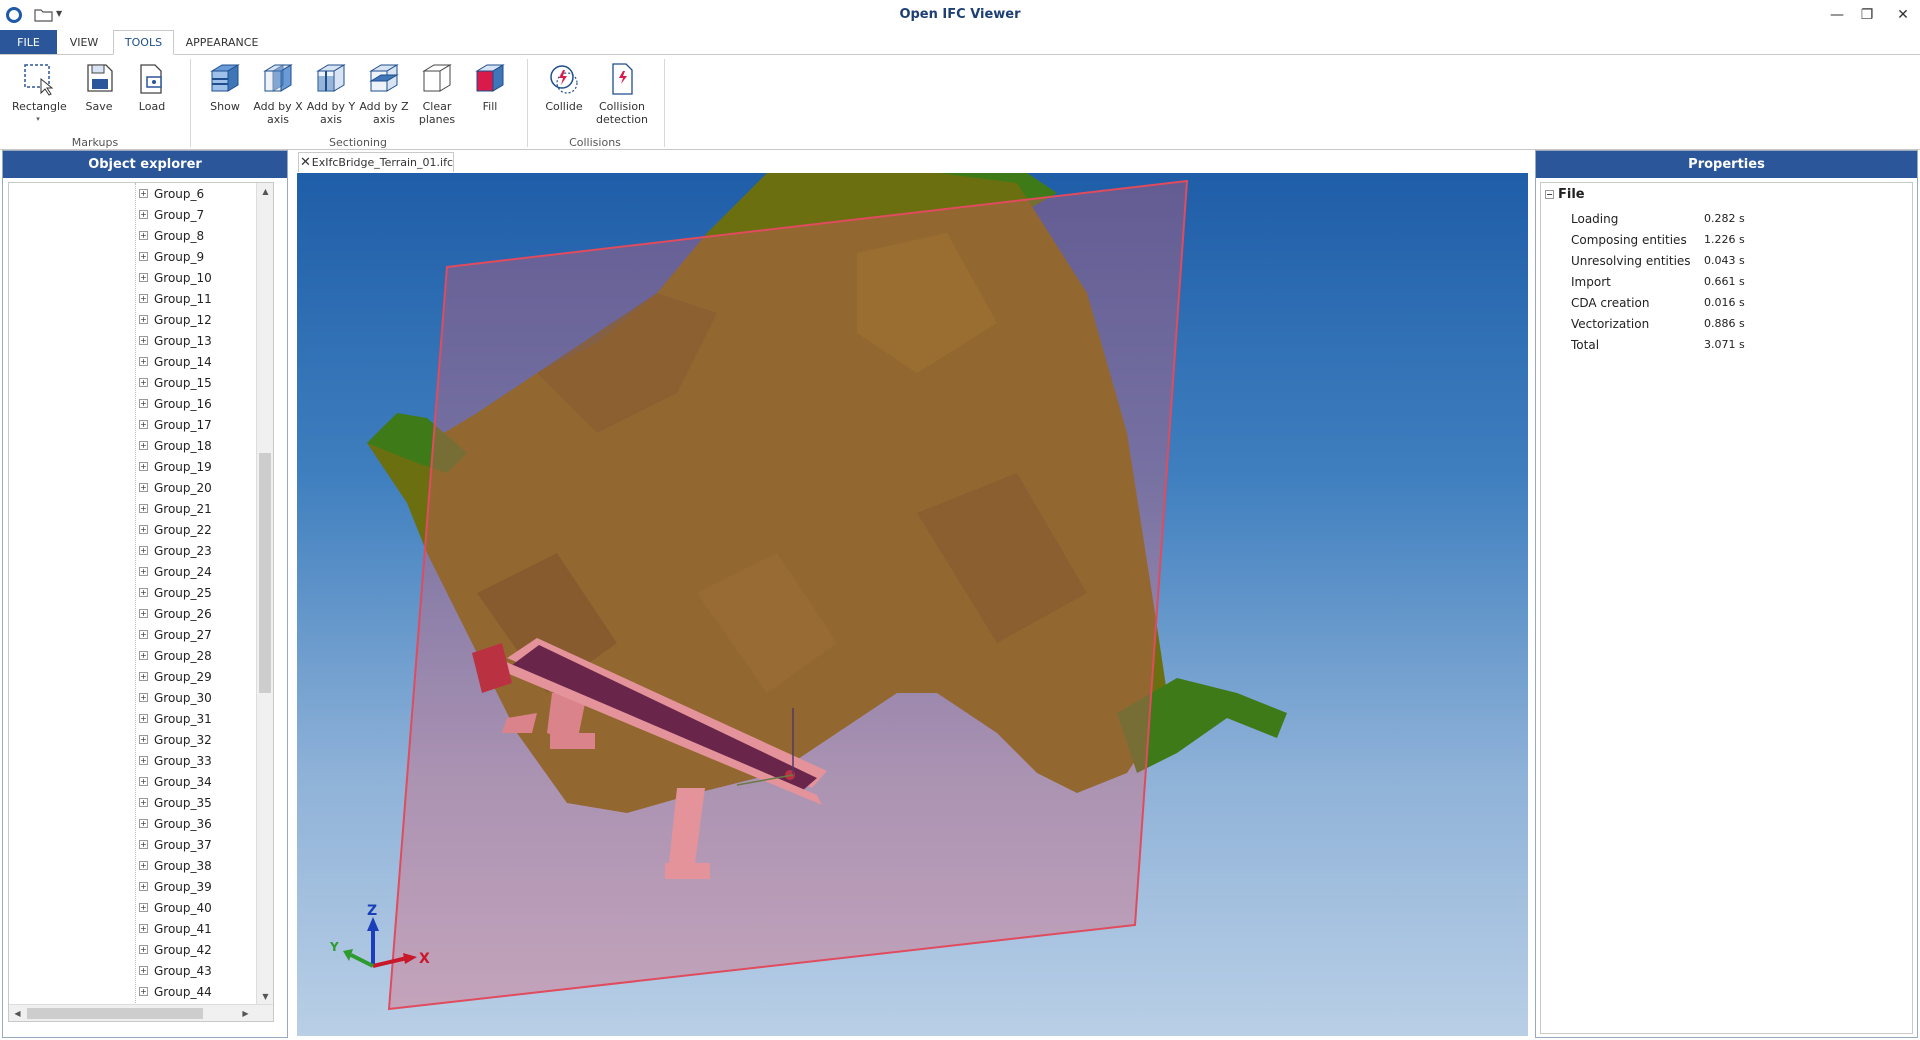  I want to click on property-row: Unresolving entities 0.043 s, so click(1701, 260).